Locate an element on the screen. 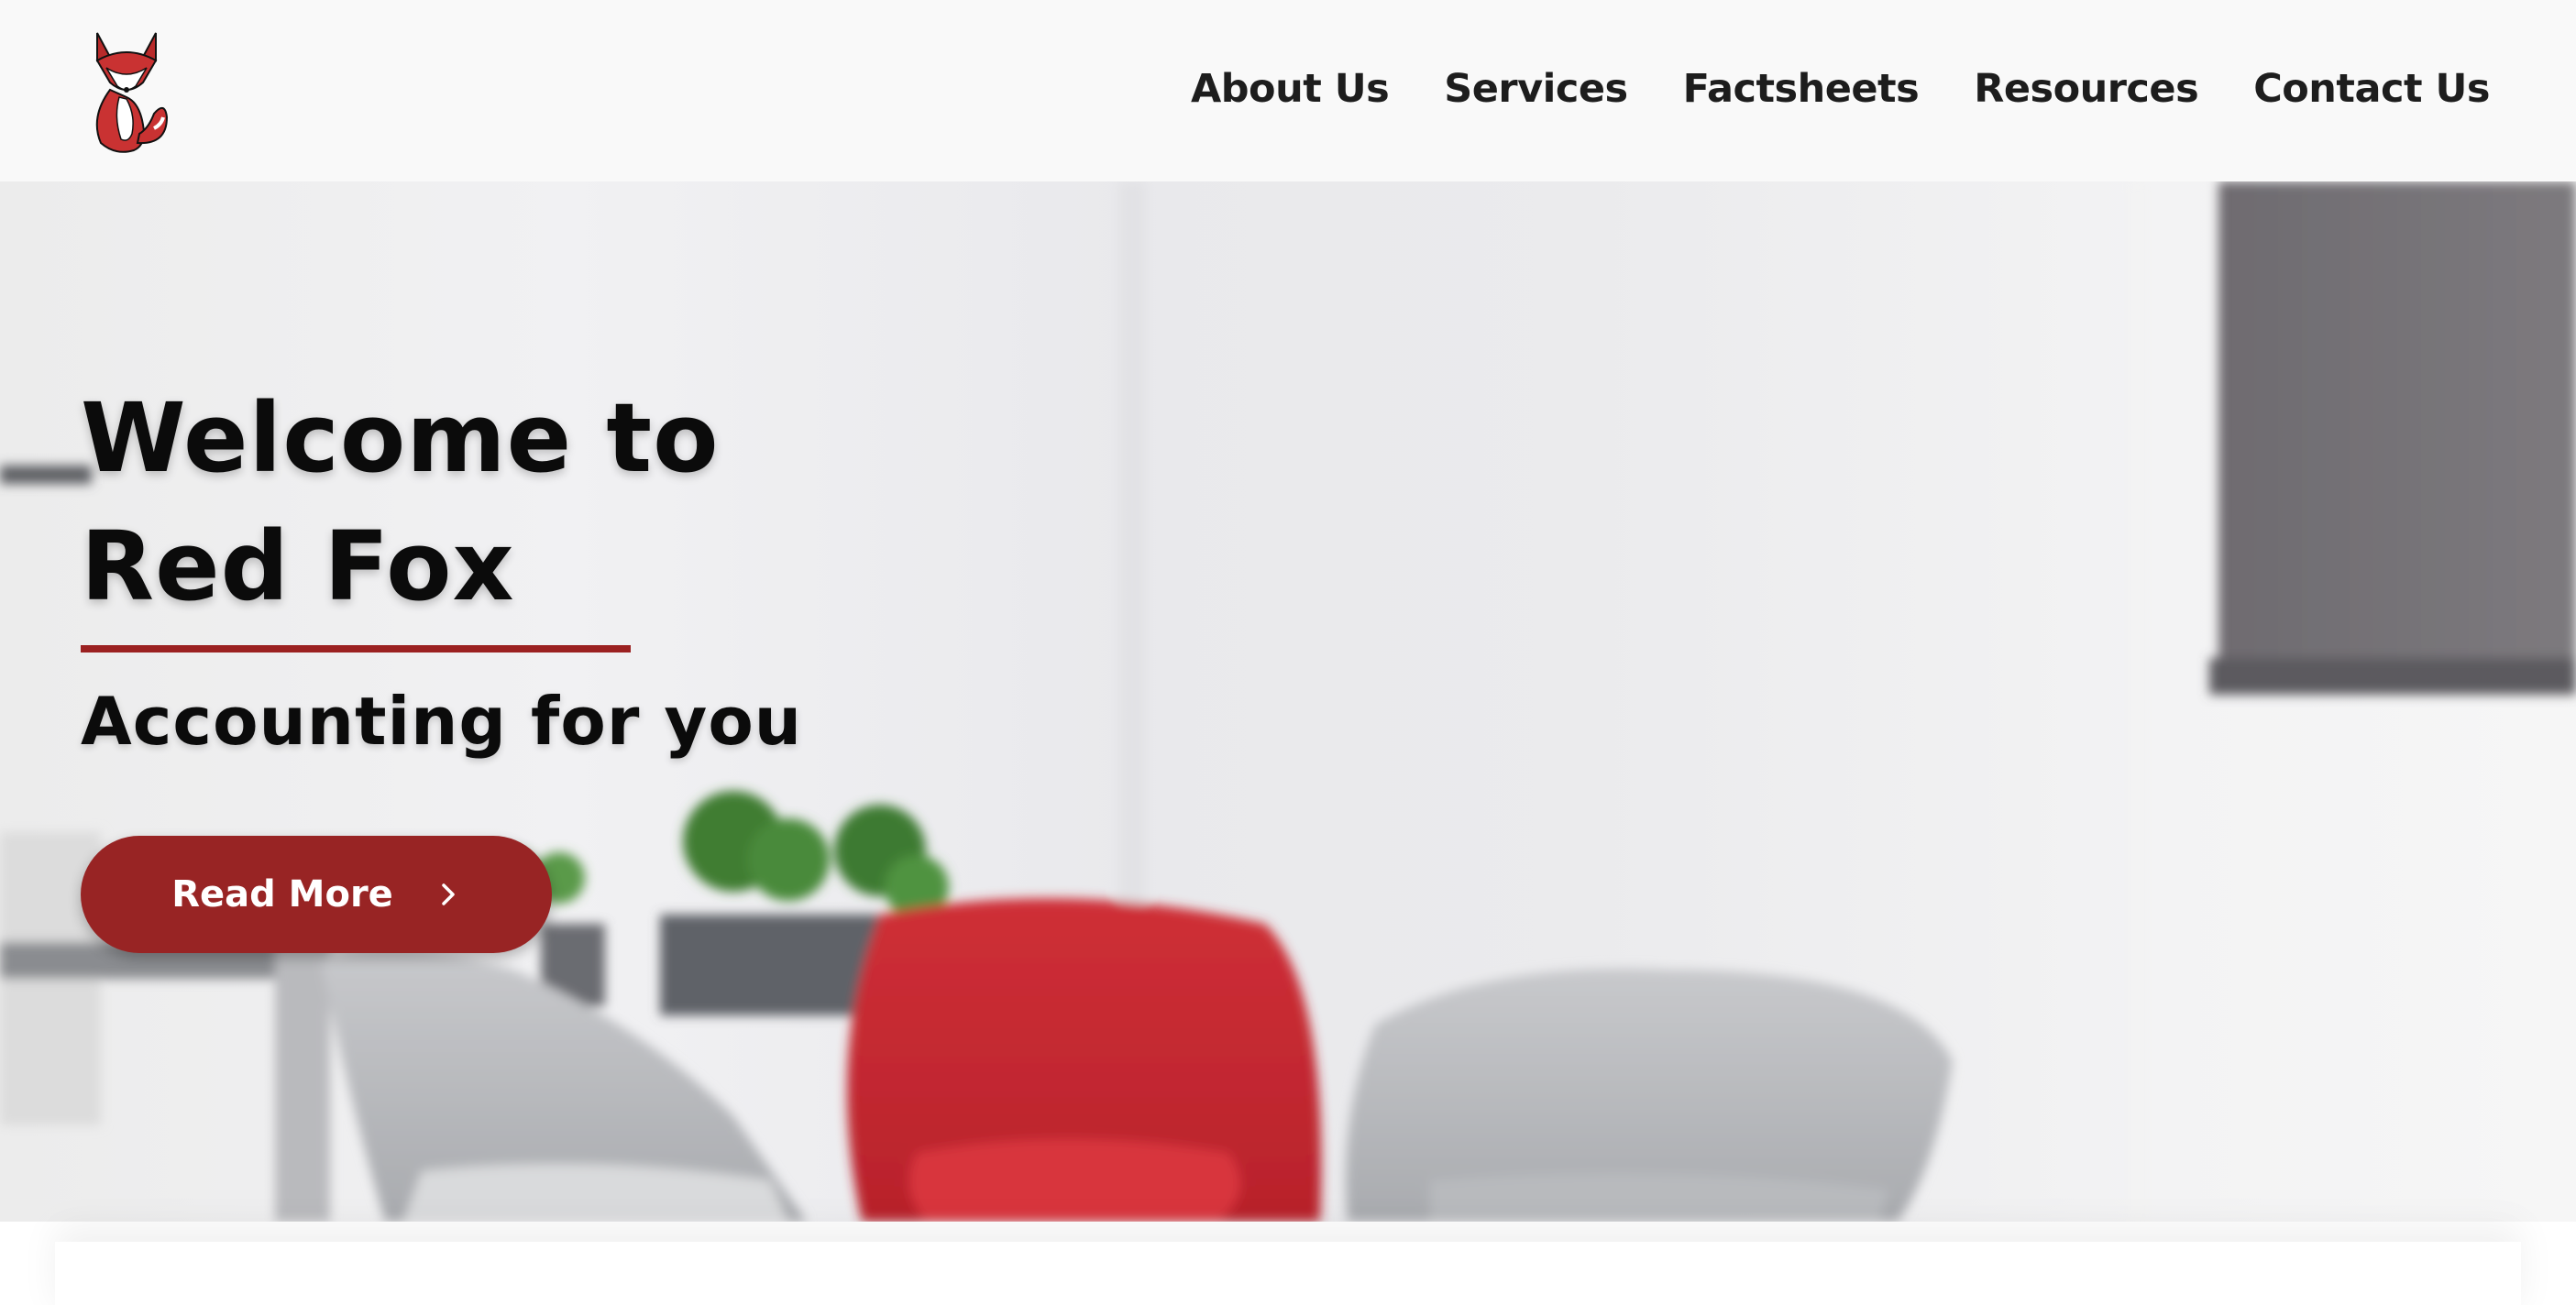 The height and width of the screenshot is (1305, 2576). chevron-right-icon is located at coordinates (448, 894).